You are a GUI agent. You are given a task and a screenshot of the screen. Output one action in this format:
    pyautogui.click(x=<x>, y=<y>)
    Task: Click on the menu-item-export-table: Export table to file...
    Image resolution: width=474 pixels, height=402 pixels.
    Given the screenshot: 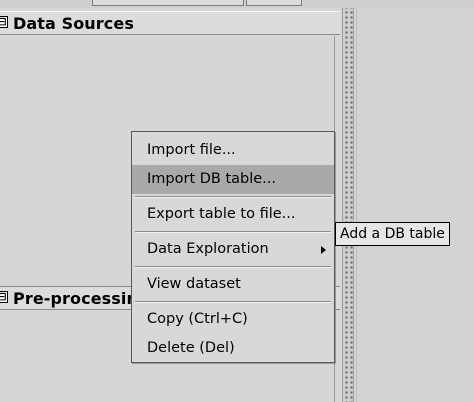 What is the action you would take?
    pyautogui.click(x=233, y=214)
    